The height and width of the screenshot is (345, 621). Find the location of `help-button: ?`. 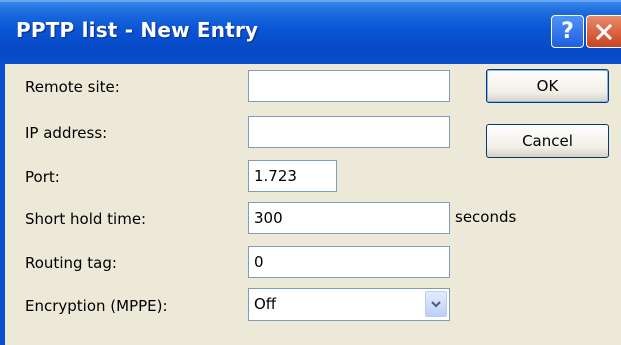

help-button: ? is located at coordinates (567, 31).